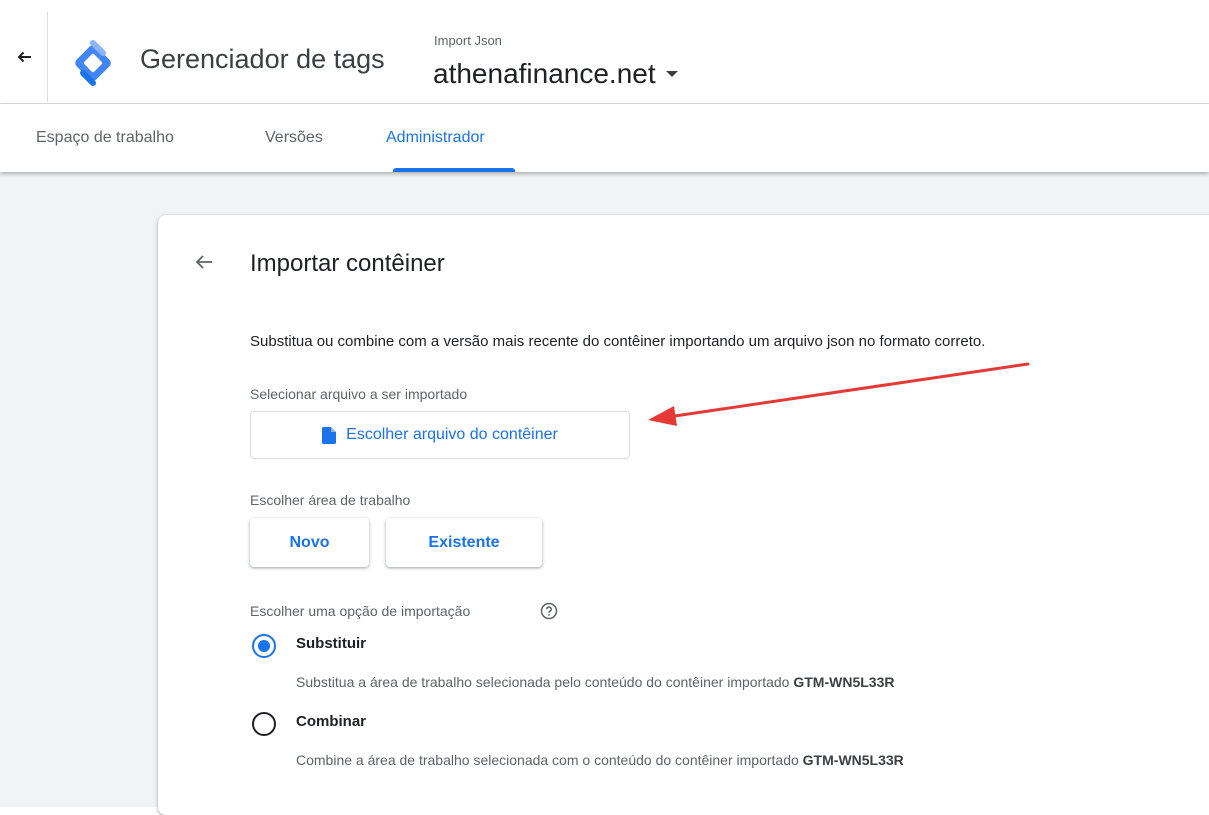 This screenshot has height=815, width=1209. Describe the element at coordinates (454, 170) in the screenshot. I see `active-tab-indicator` at that location.